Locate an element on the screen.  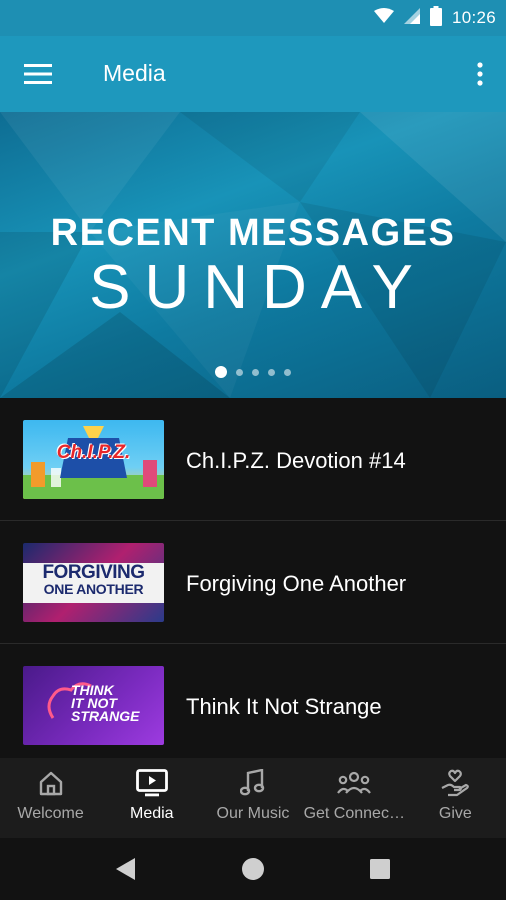
item-title: Think It Not Strange is located at coordinates (284, 706).